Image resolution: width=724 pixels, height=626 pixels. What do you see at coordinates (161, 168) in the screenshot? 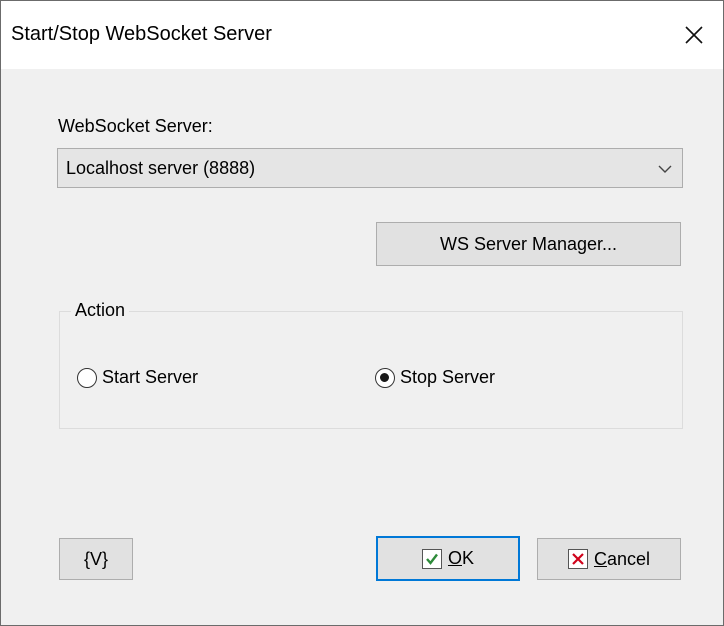
I see `server-select-value: Localhost server (8888)` at bounding box center [161, 168].